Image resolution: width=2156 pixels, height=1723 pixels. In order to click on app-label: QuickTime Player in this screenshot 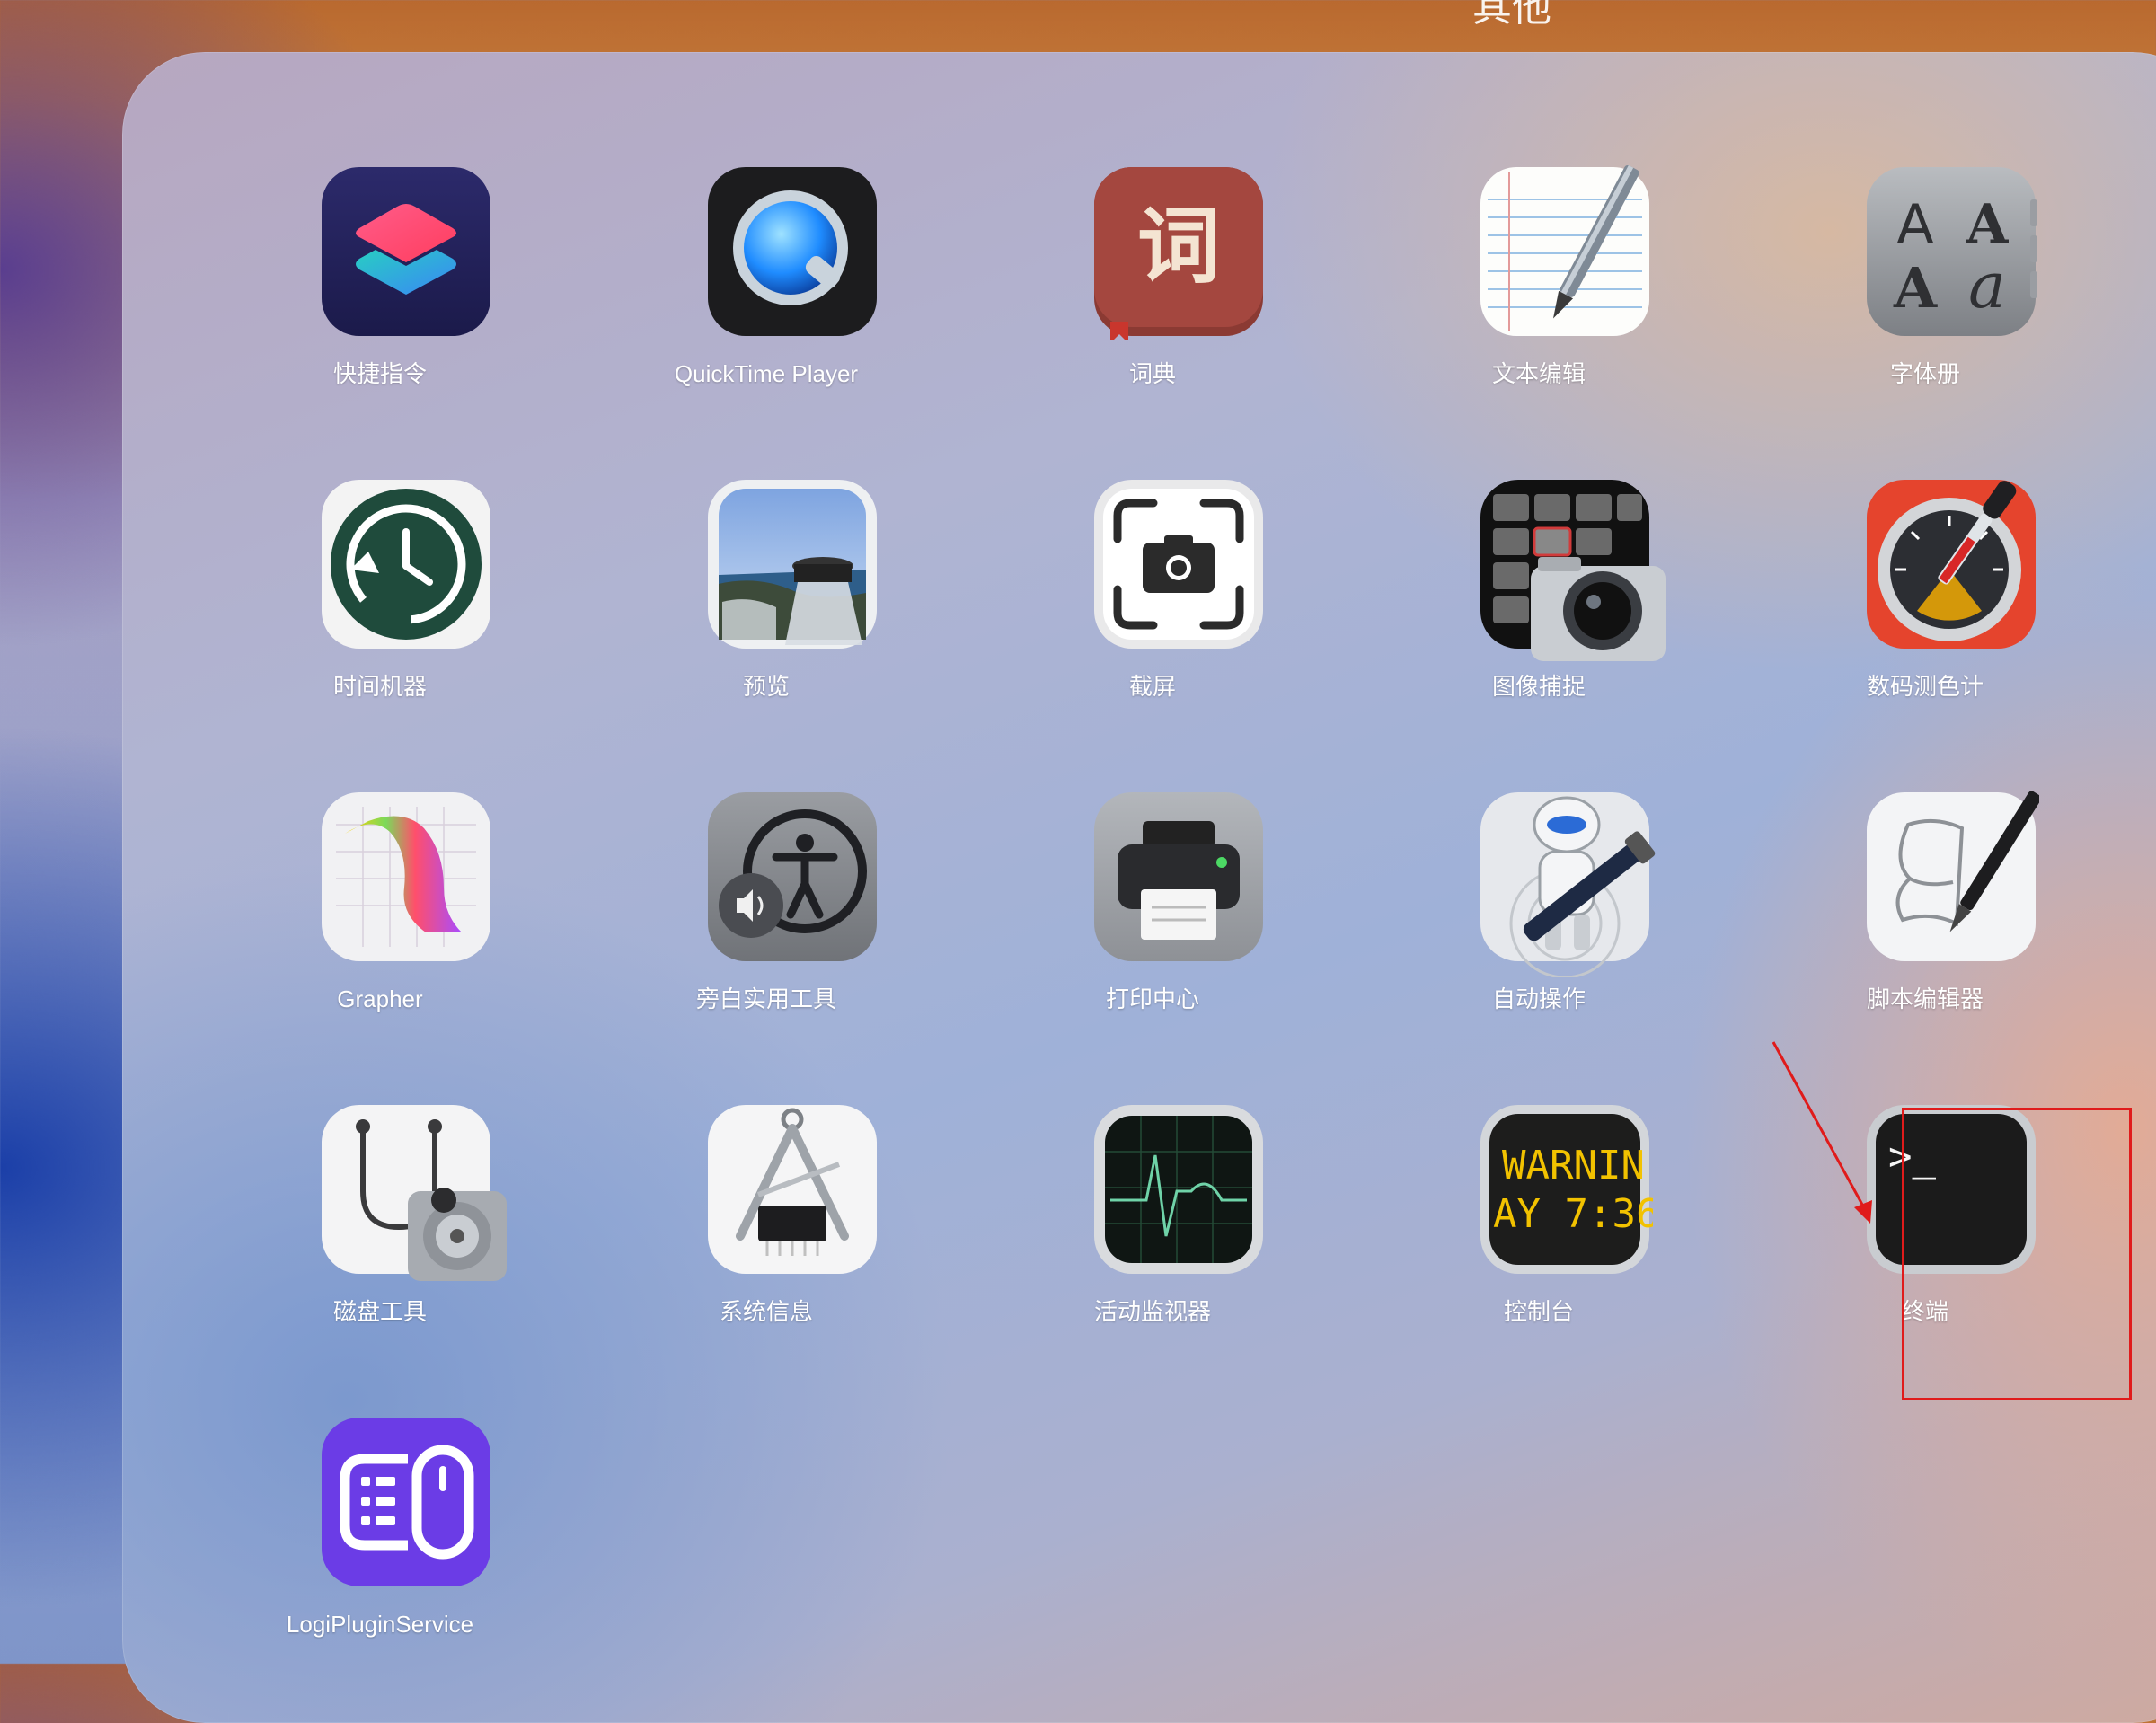, I will do `click(766, 373)`.